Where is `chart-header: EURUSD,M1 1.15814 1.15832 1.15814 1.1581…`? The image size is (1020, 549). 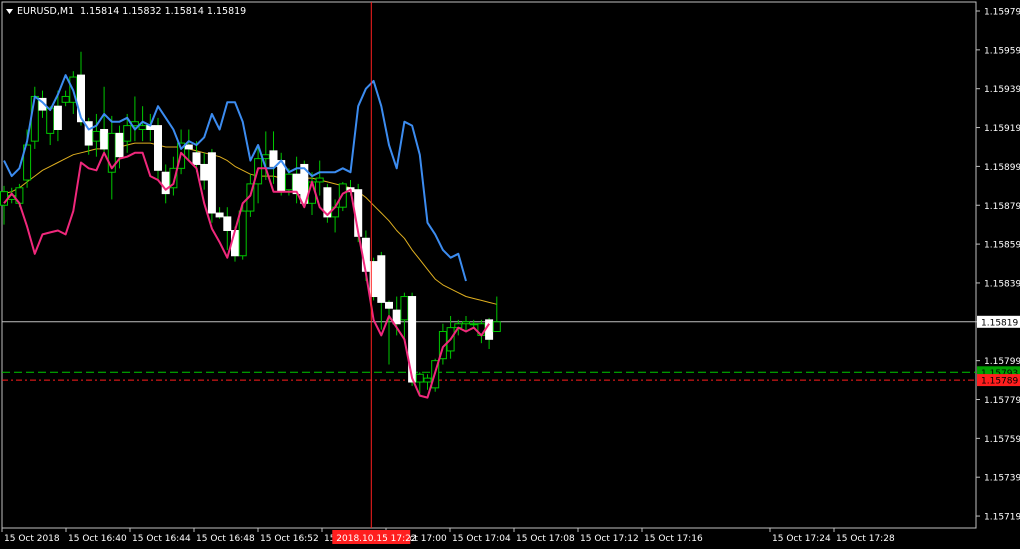
chart-header: EURUSD,M1 1.15814 1.15832 1.15814 1.1581… is located at coordinates (126, 11).